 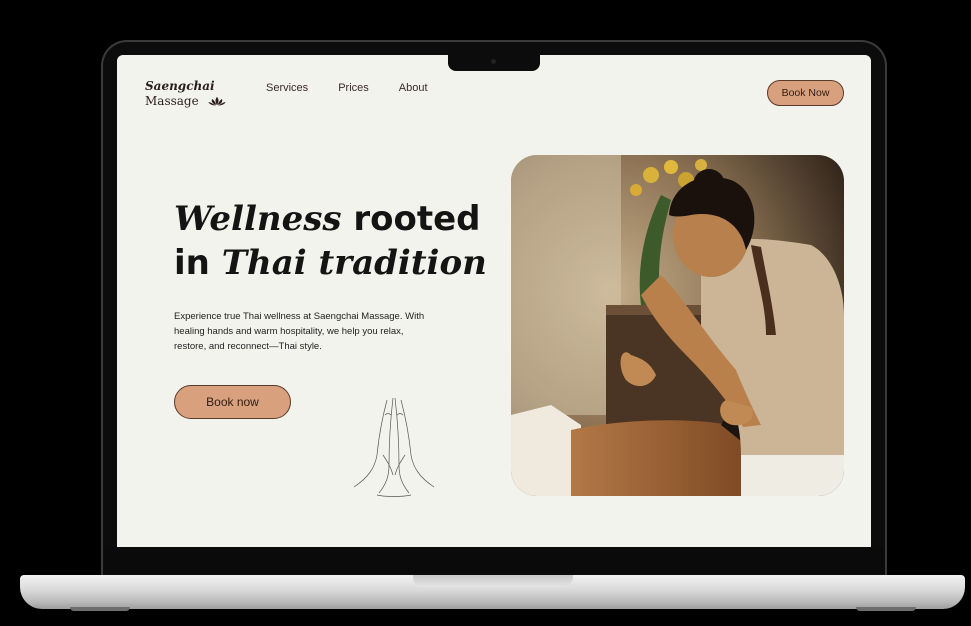 I want to click on laptop-opening-notch, so click(x=493, y=581).